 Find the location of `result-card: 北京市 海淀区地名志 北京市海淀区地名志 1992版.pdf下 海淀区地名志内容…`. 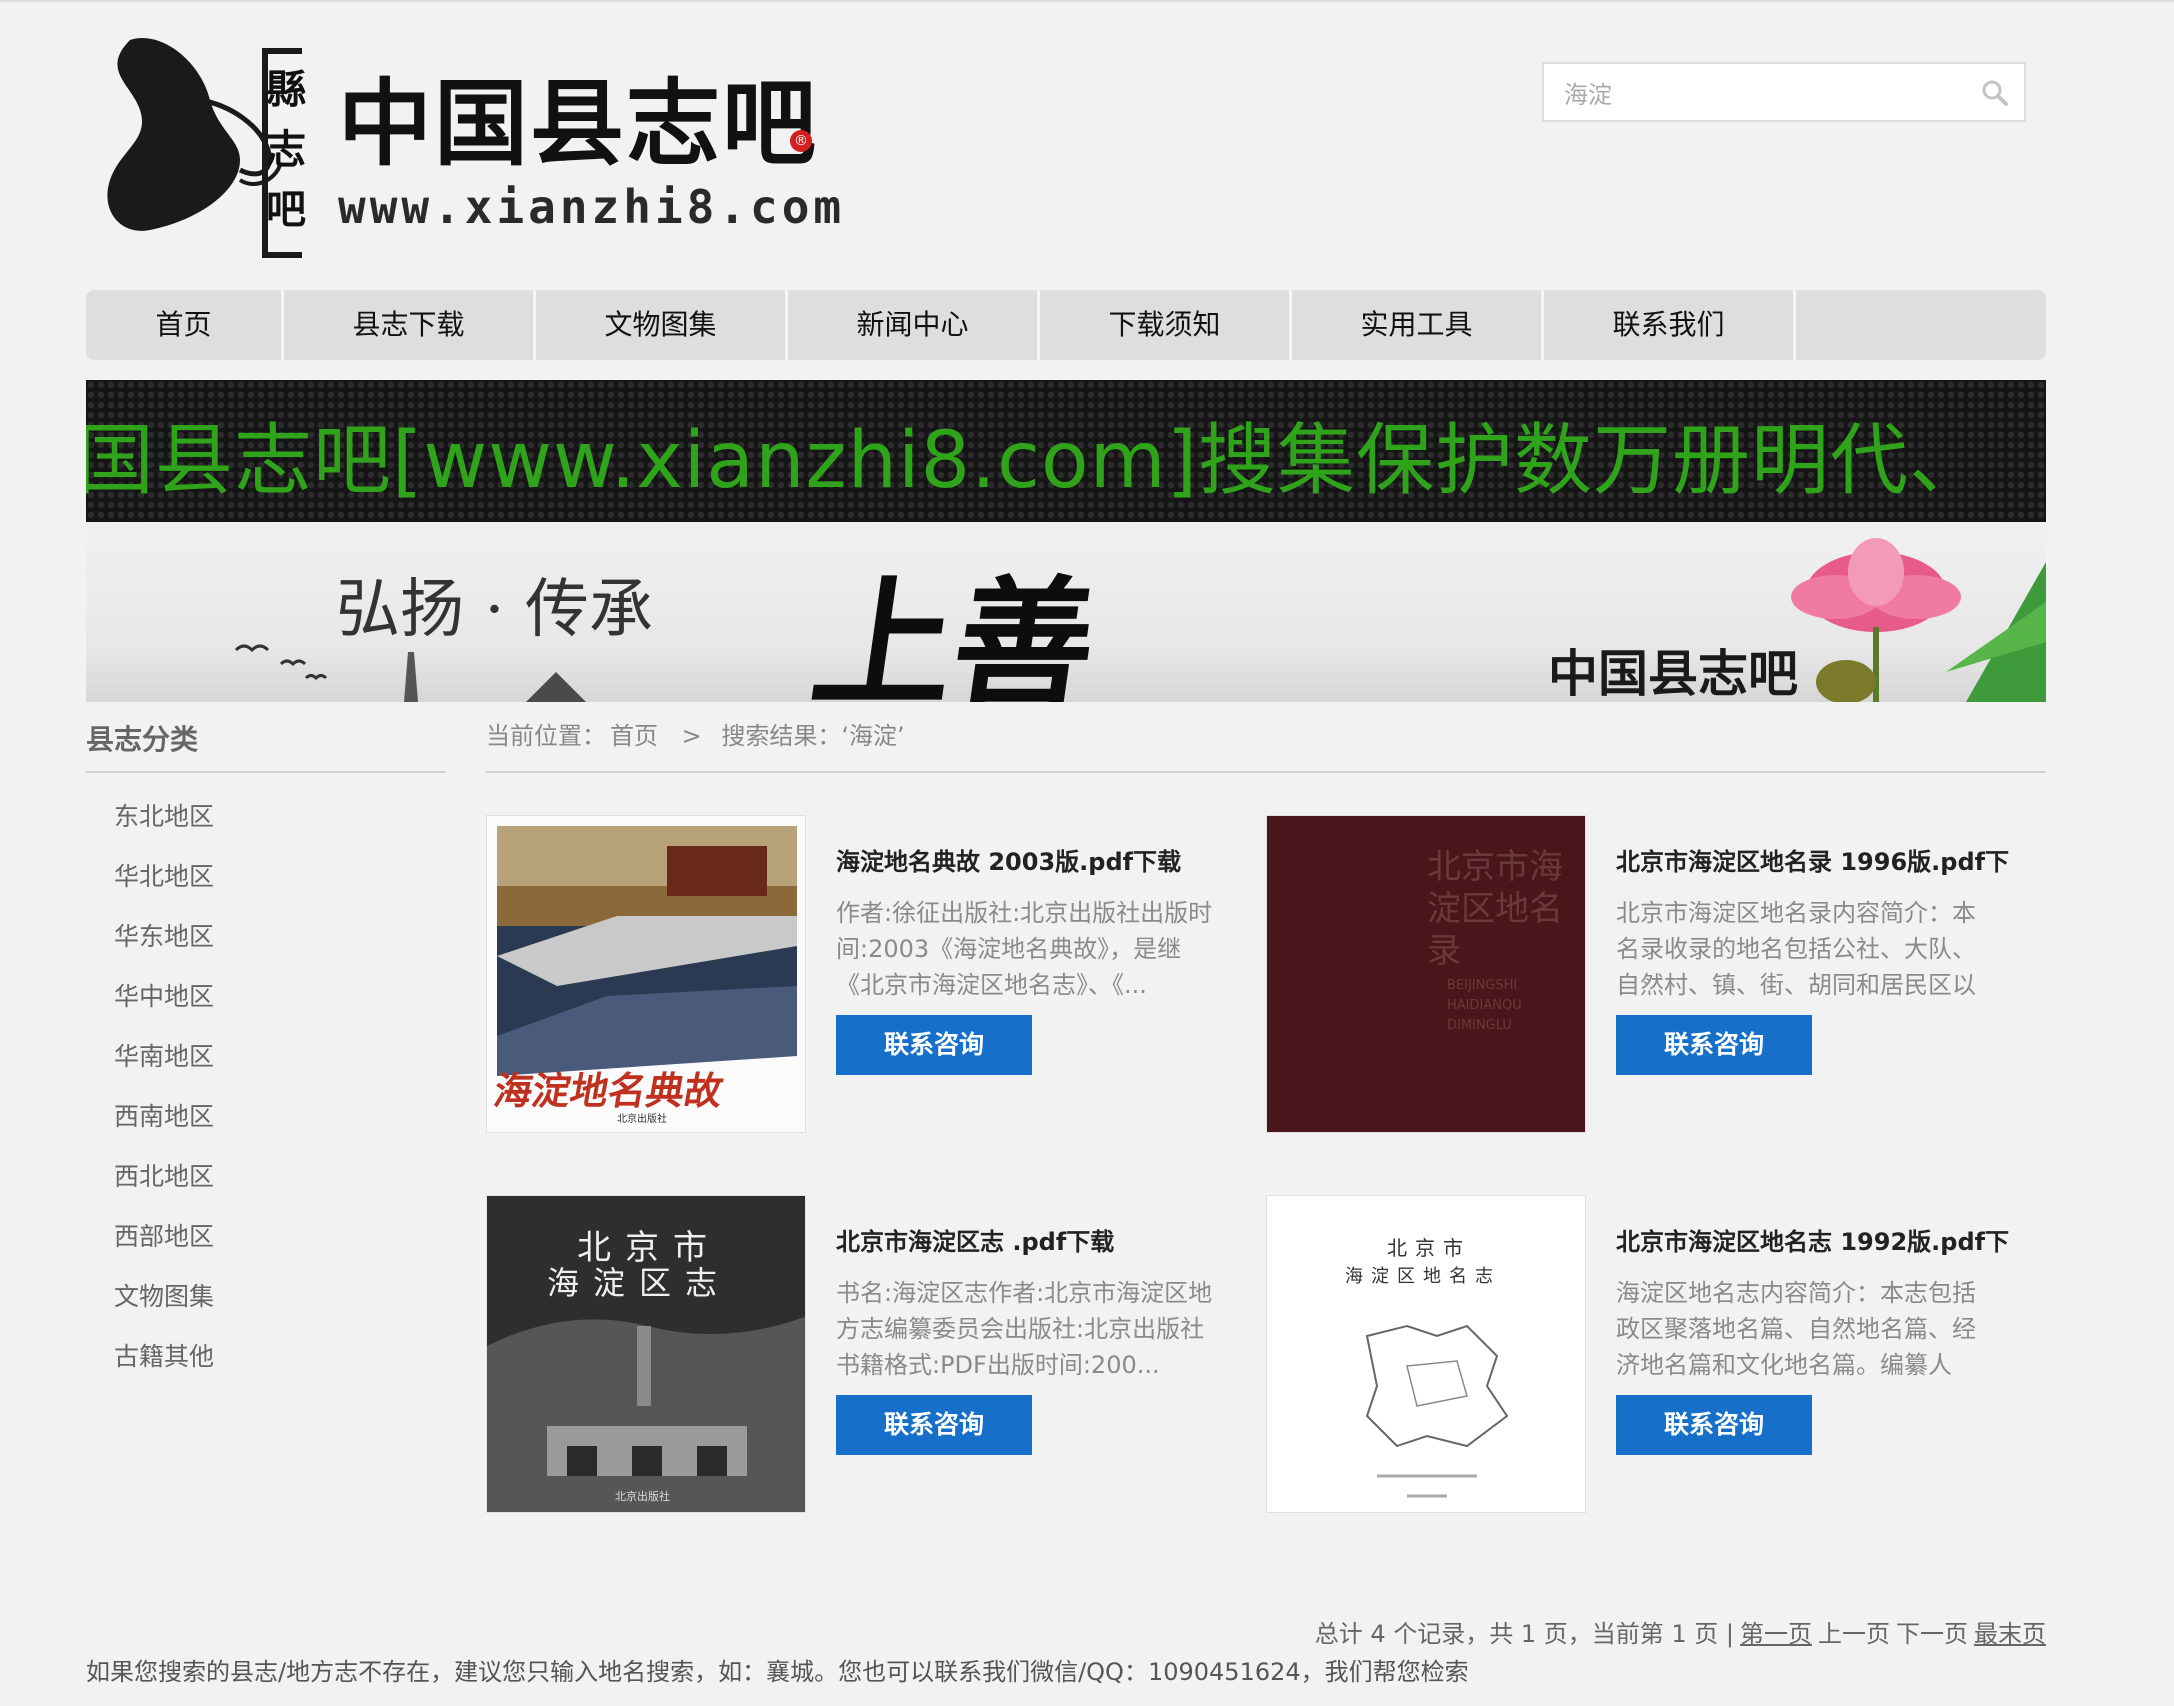

result-card: 北京市 海淀区地名志 北京市海淀区地名志 1992版.pdf下 海淀区地名志内容… is located at coordinates (1646, 1355).